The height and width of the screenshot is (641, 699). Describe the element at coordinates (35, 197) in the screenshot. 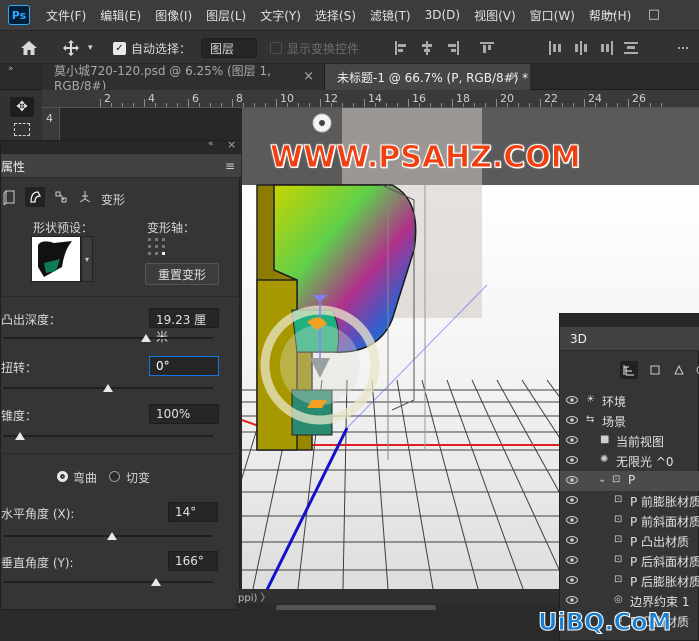

I see `deform-icon` at that location.